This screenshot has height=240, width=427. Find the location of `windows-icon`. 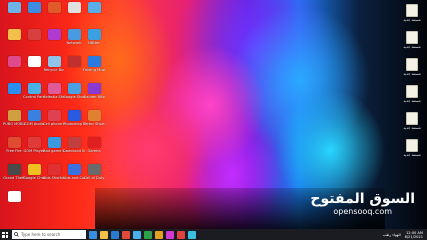

windows-icon is located at coordinates (5, 234).